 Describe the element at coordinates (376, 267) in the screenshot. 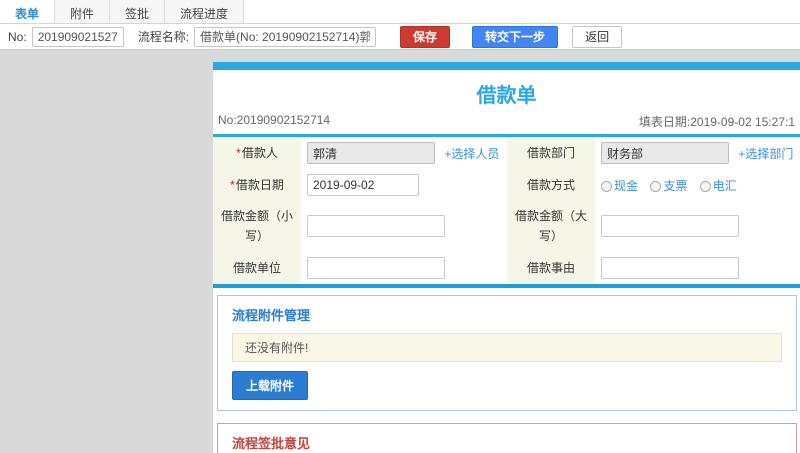

I see `borrow-unit-input` at that location.